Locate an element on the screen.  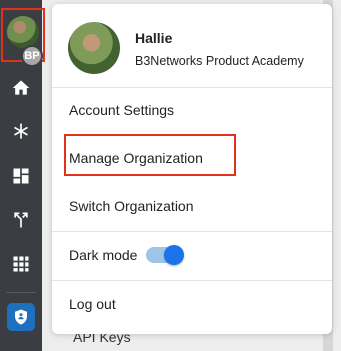
profile-photo is located at coordinates (94, 48).